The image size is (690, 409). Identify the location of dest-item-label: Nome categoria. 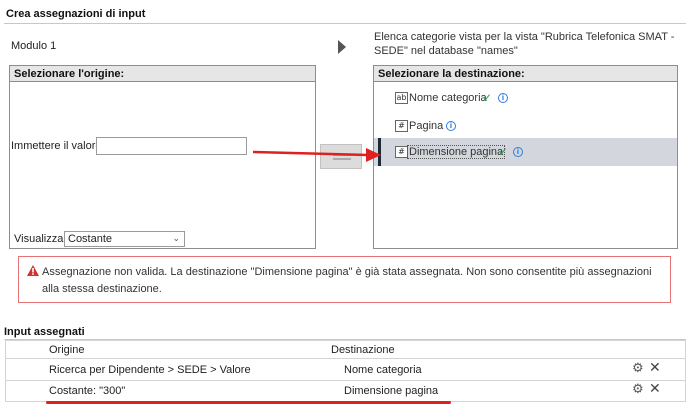
(448, 98).